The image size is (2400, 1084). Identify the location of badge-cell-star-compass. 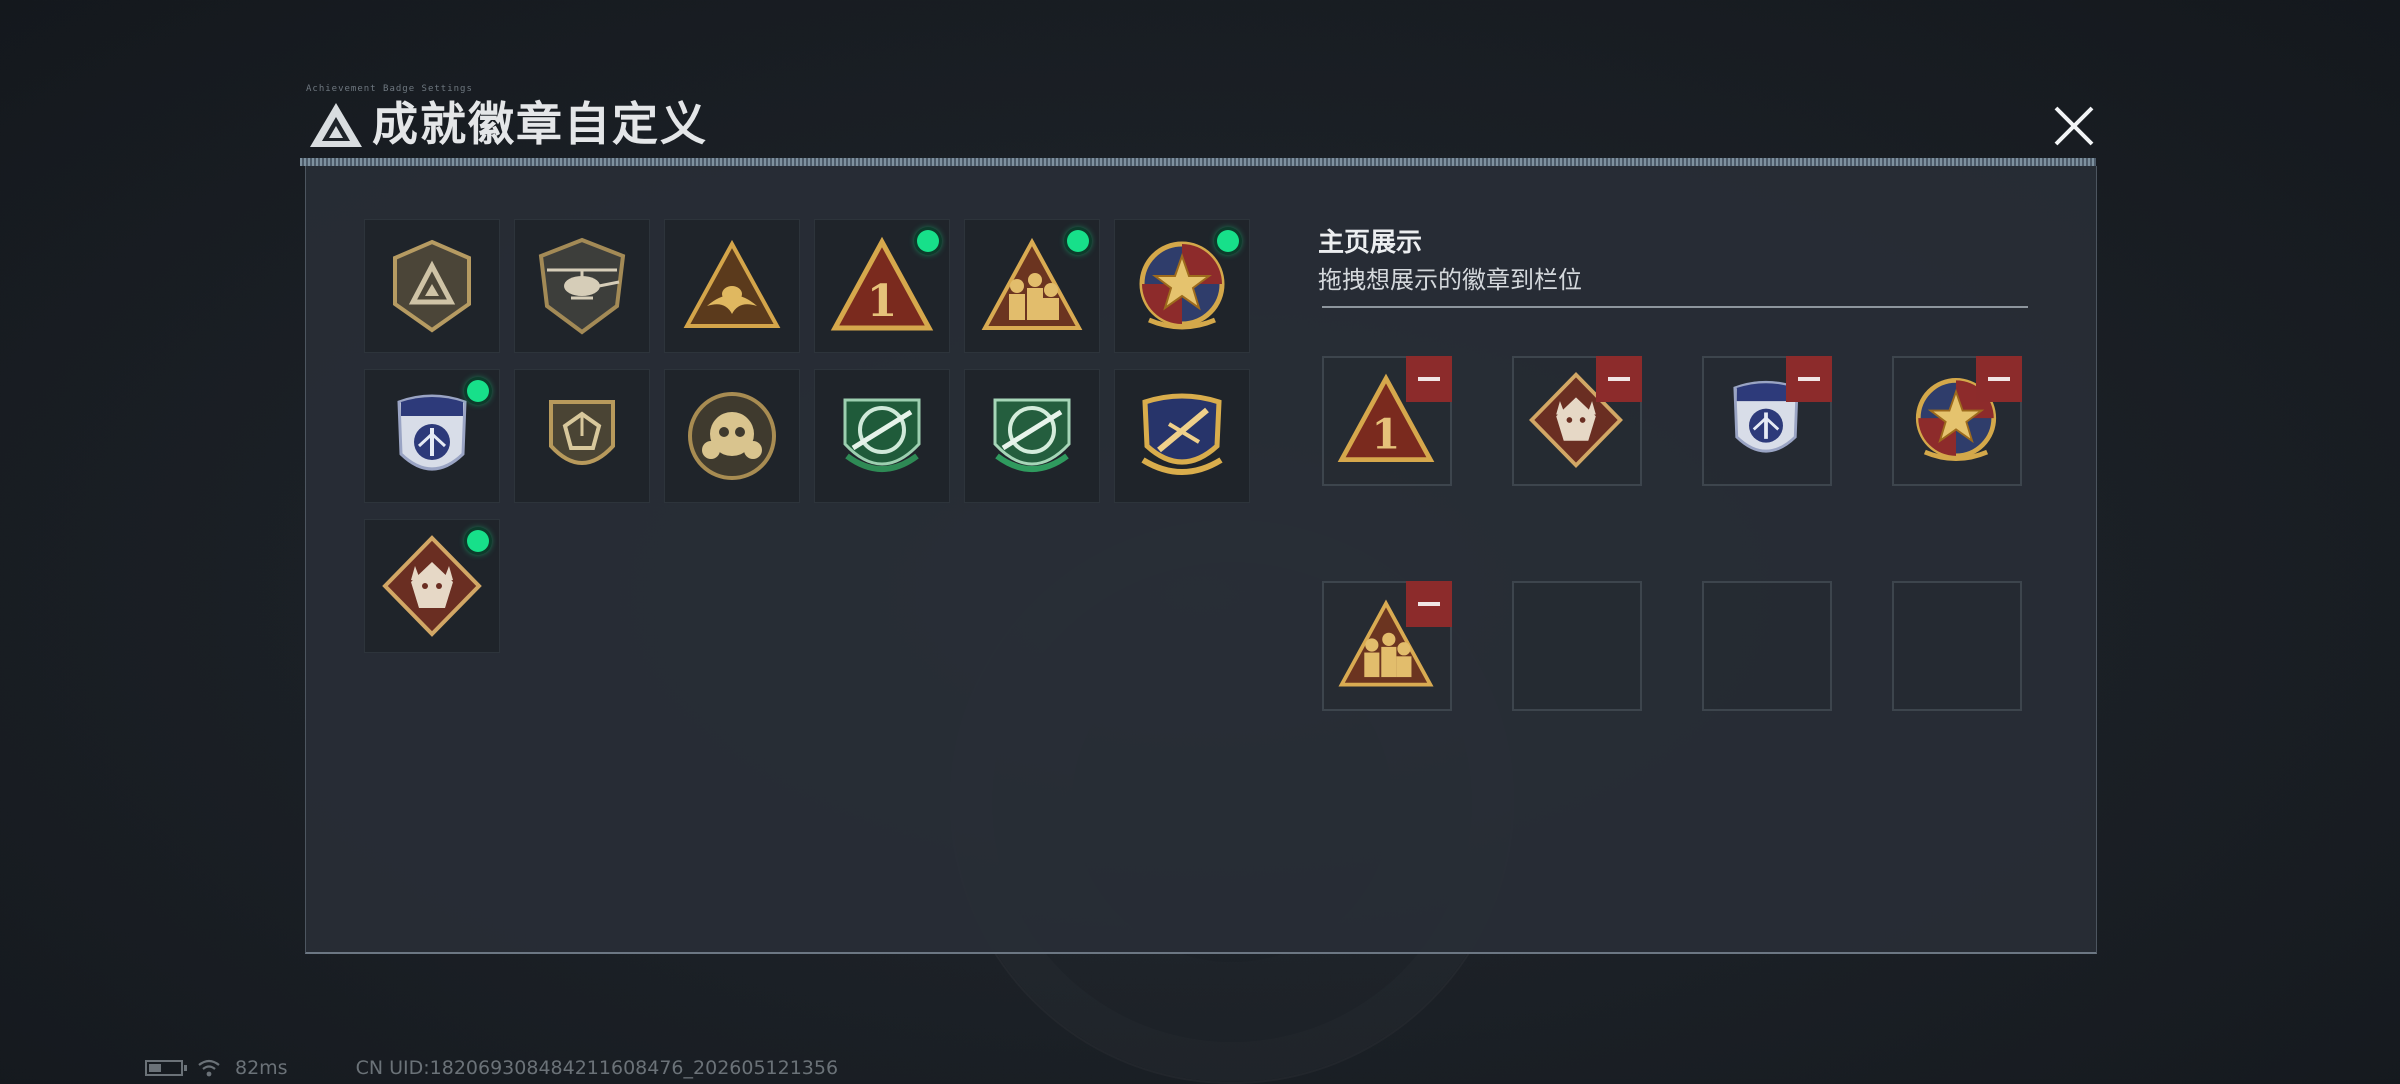
(1182, 286).